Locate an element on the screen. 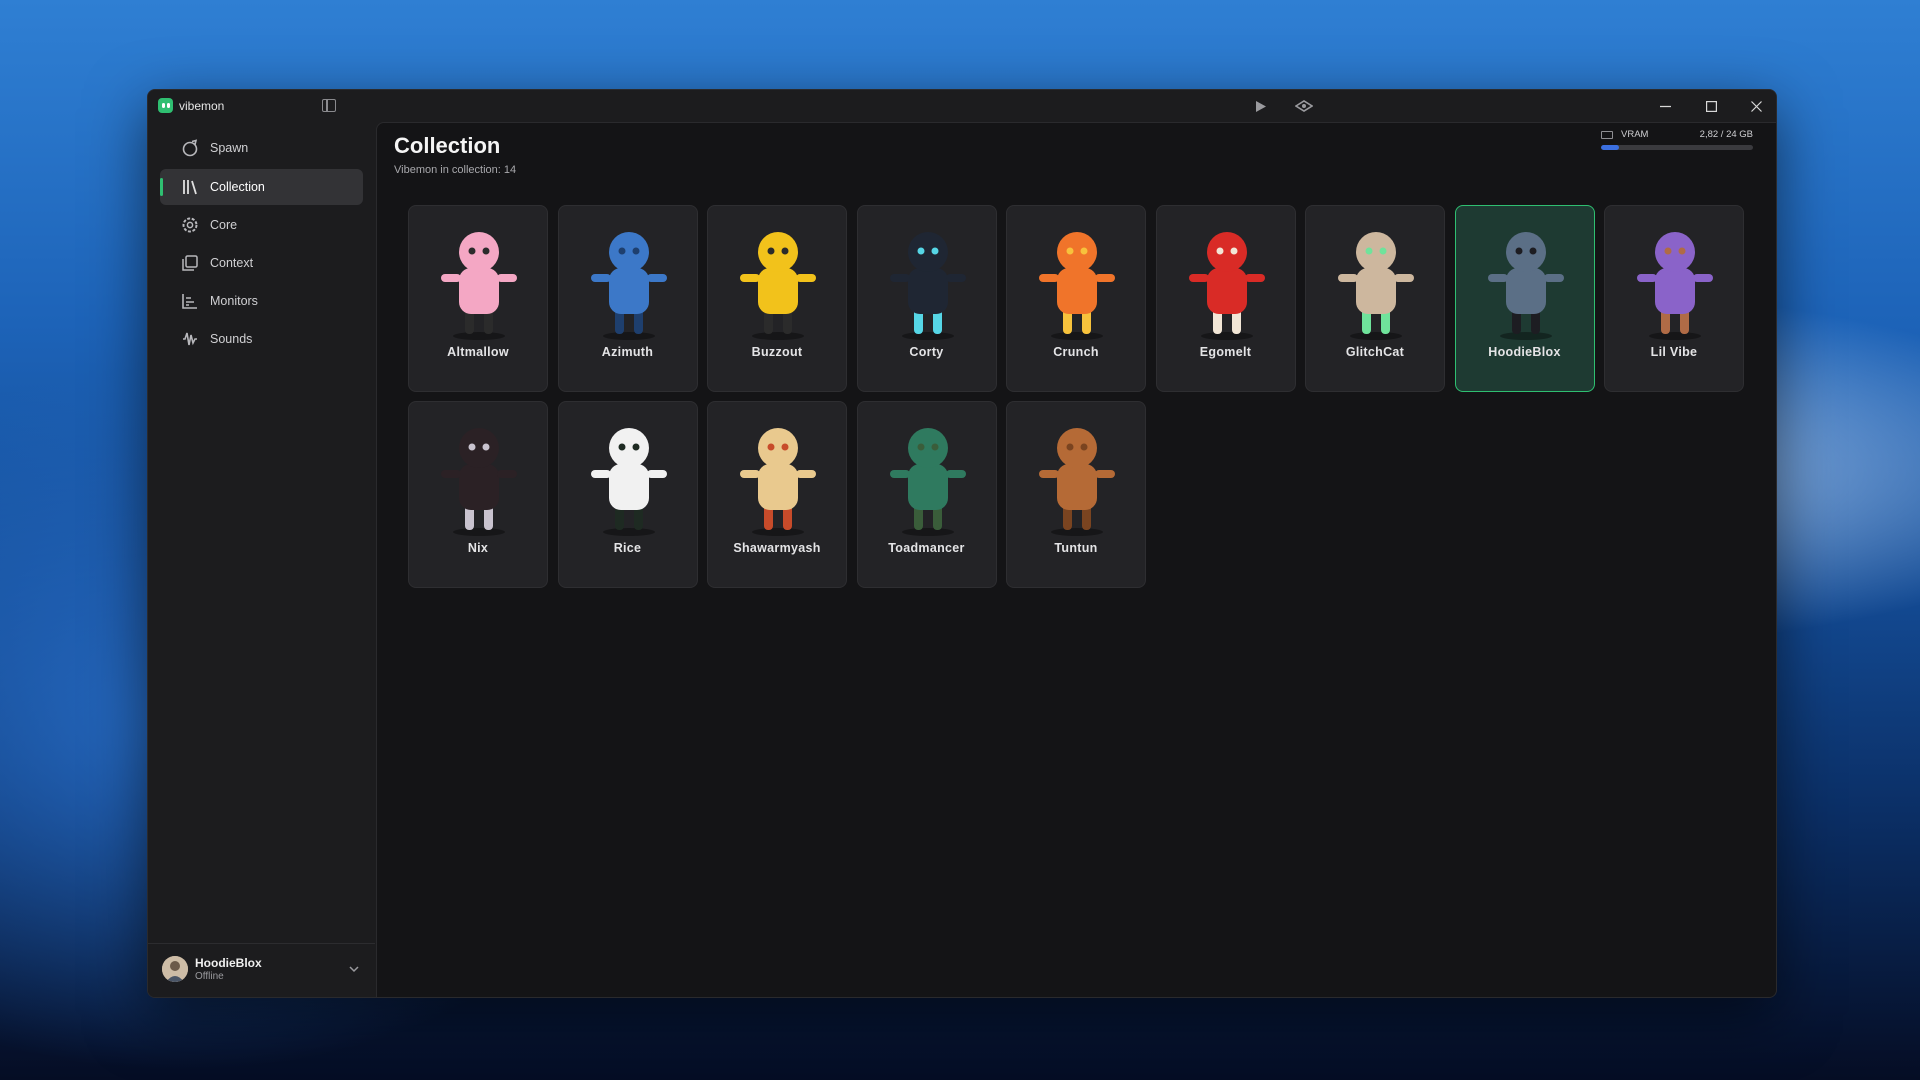  vibemon-card: Tuntun is located at coordinates (1076, 494).